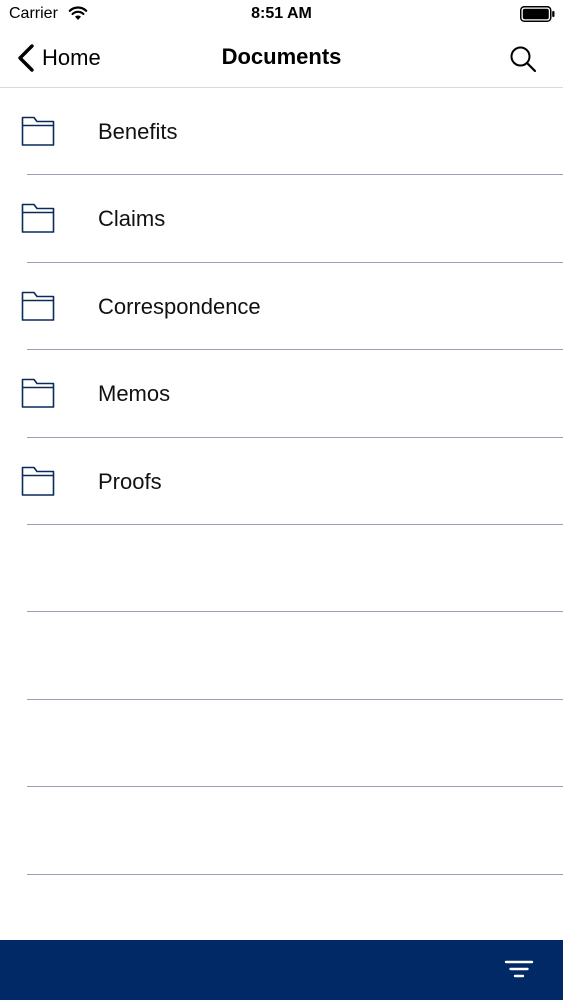  What do you see at coordinates (281, 59) in the screenshot?
I see `navigation-bar: Home Documents` at bounding box center [281, 59].